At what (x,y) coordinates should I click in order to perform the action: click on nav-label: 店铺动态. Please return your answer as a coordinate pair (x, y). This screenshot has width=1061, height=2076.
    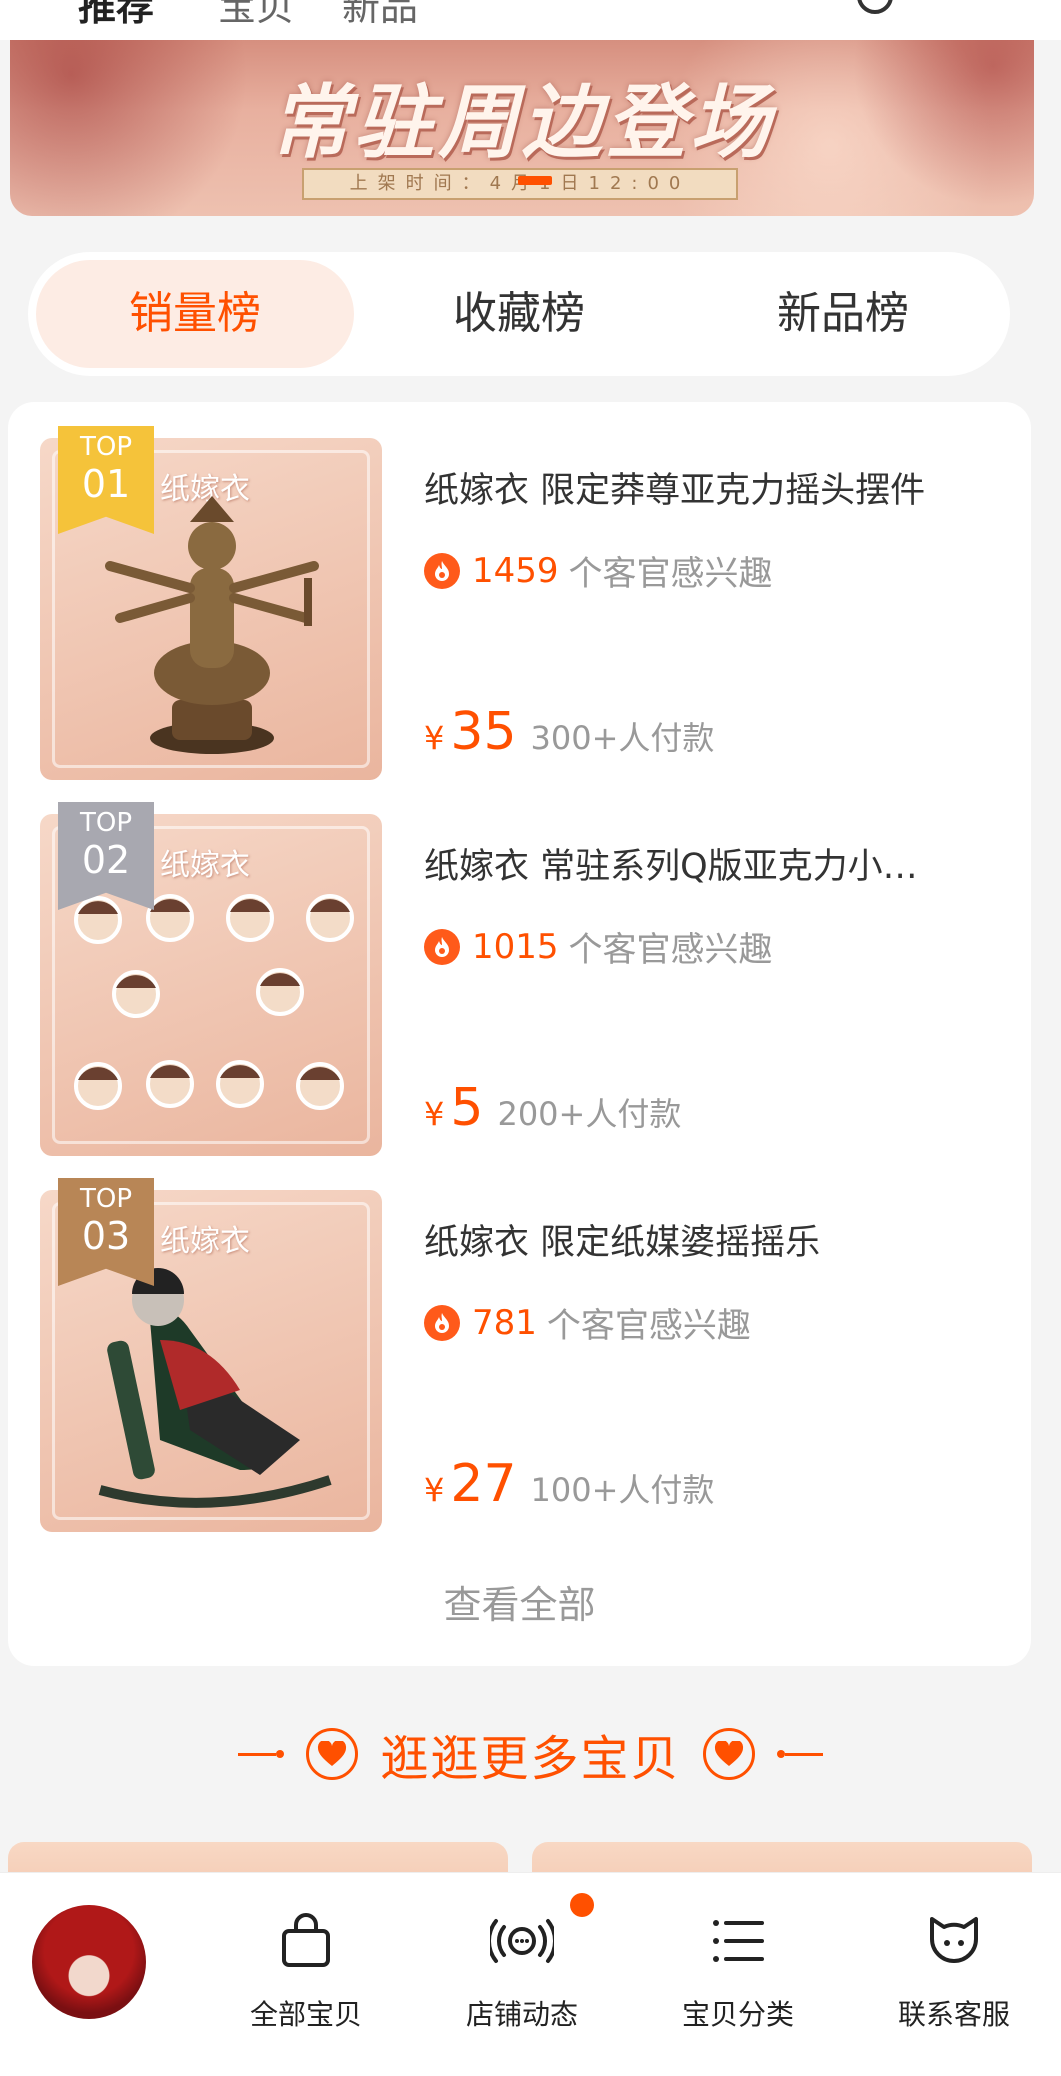
    Looking at the image, I should click on (521, 2014).